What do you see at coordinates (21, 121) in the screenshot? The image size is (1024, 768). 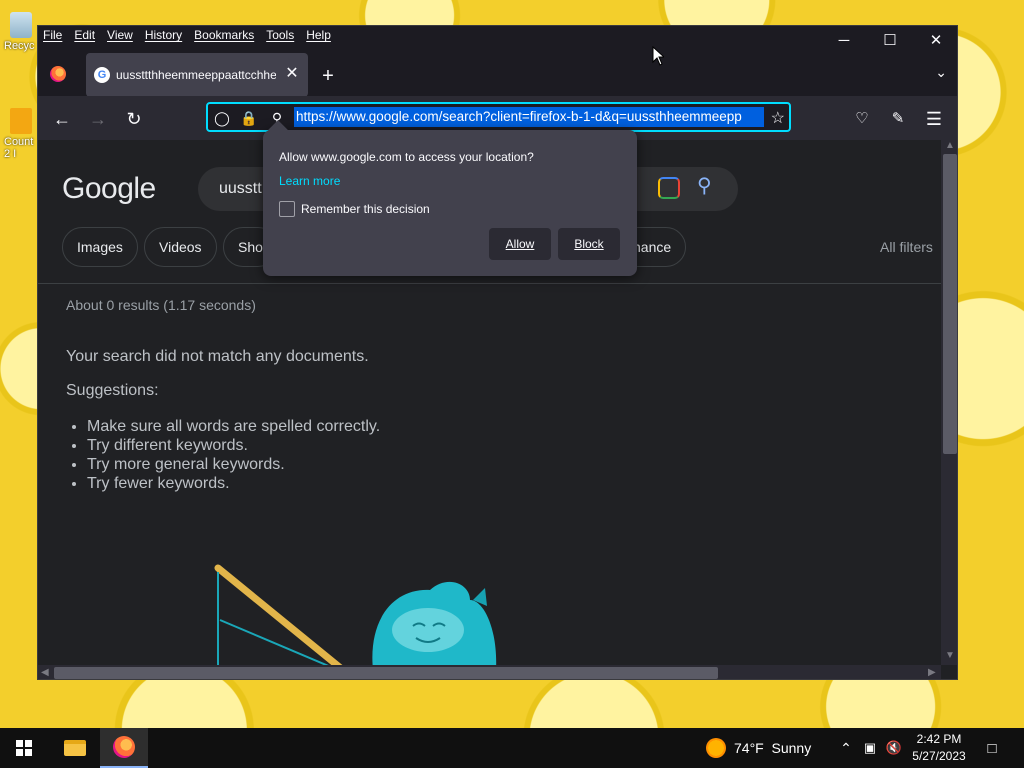 I see `shortcut-icon` at bounding box center [21, 121].